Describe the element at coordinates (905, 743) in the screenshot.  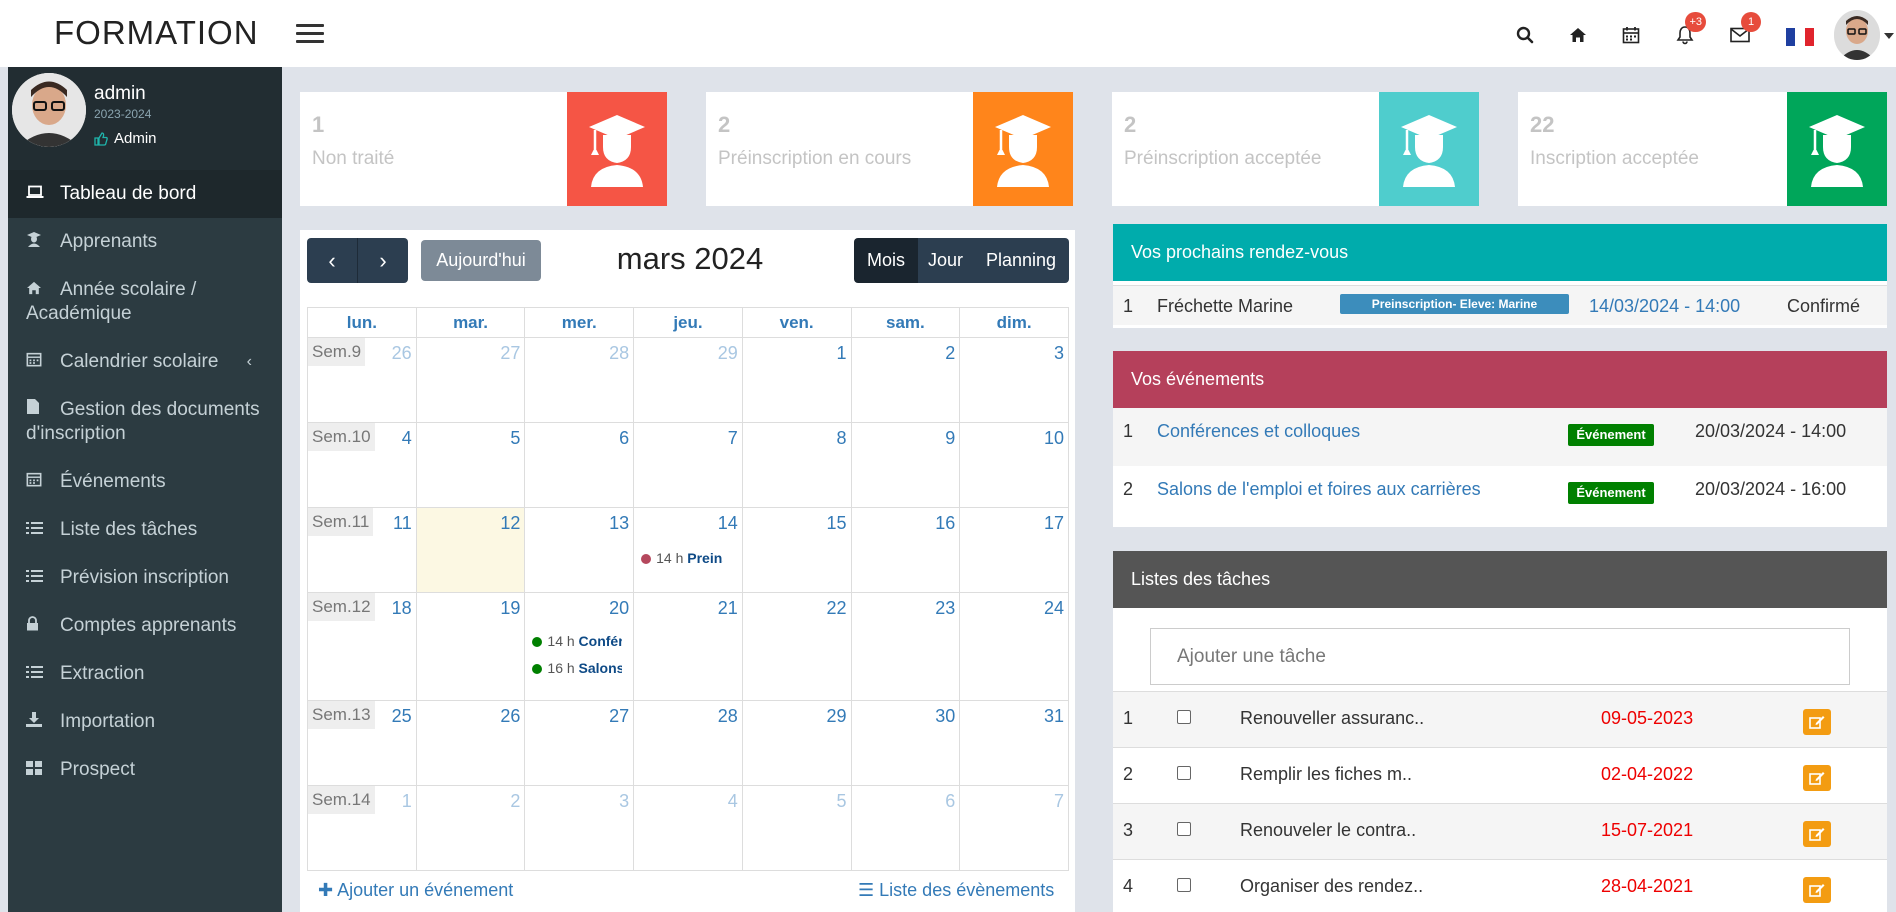
I see `calendar-day: 30` at that location.